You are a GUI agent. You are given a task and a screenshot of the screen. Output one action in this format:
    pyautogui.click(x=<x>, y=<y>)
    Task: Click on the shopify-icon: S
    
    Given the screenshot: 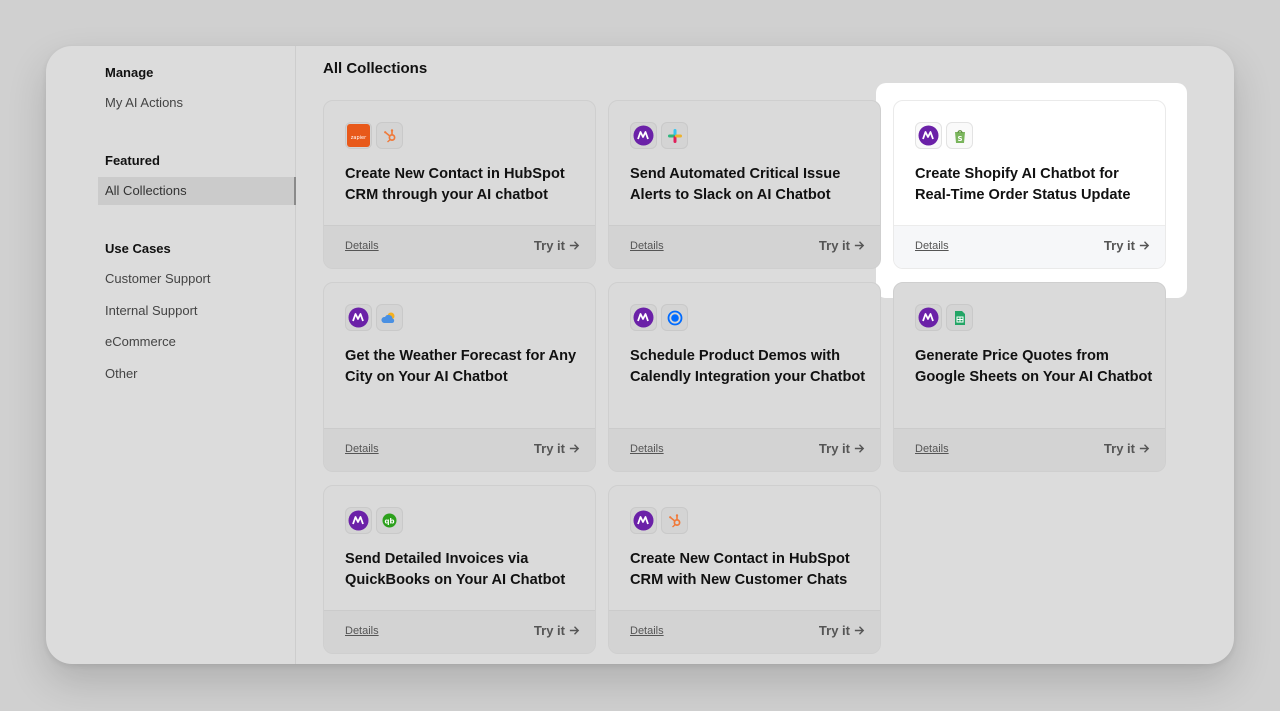 What is the action you would take?
    pyautogui.click(x=959, y=135)
    